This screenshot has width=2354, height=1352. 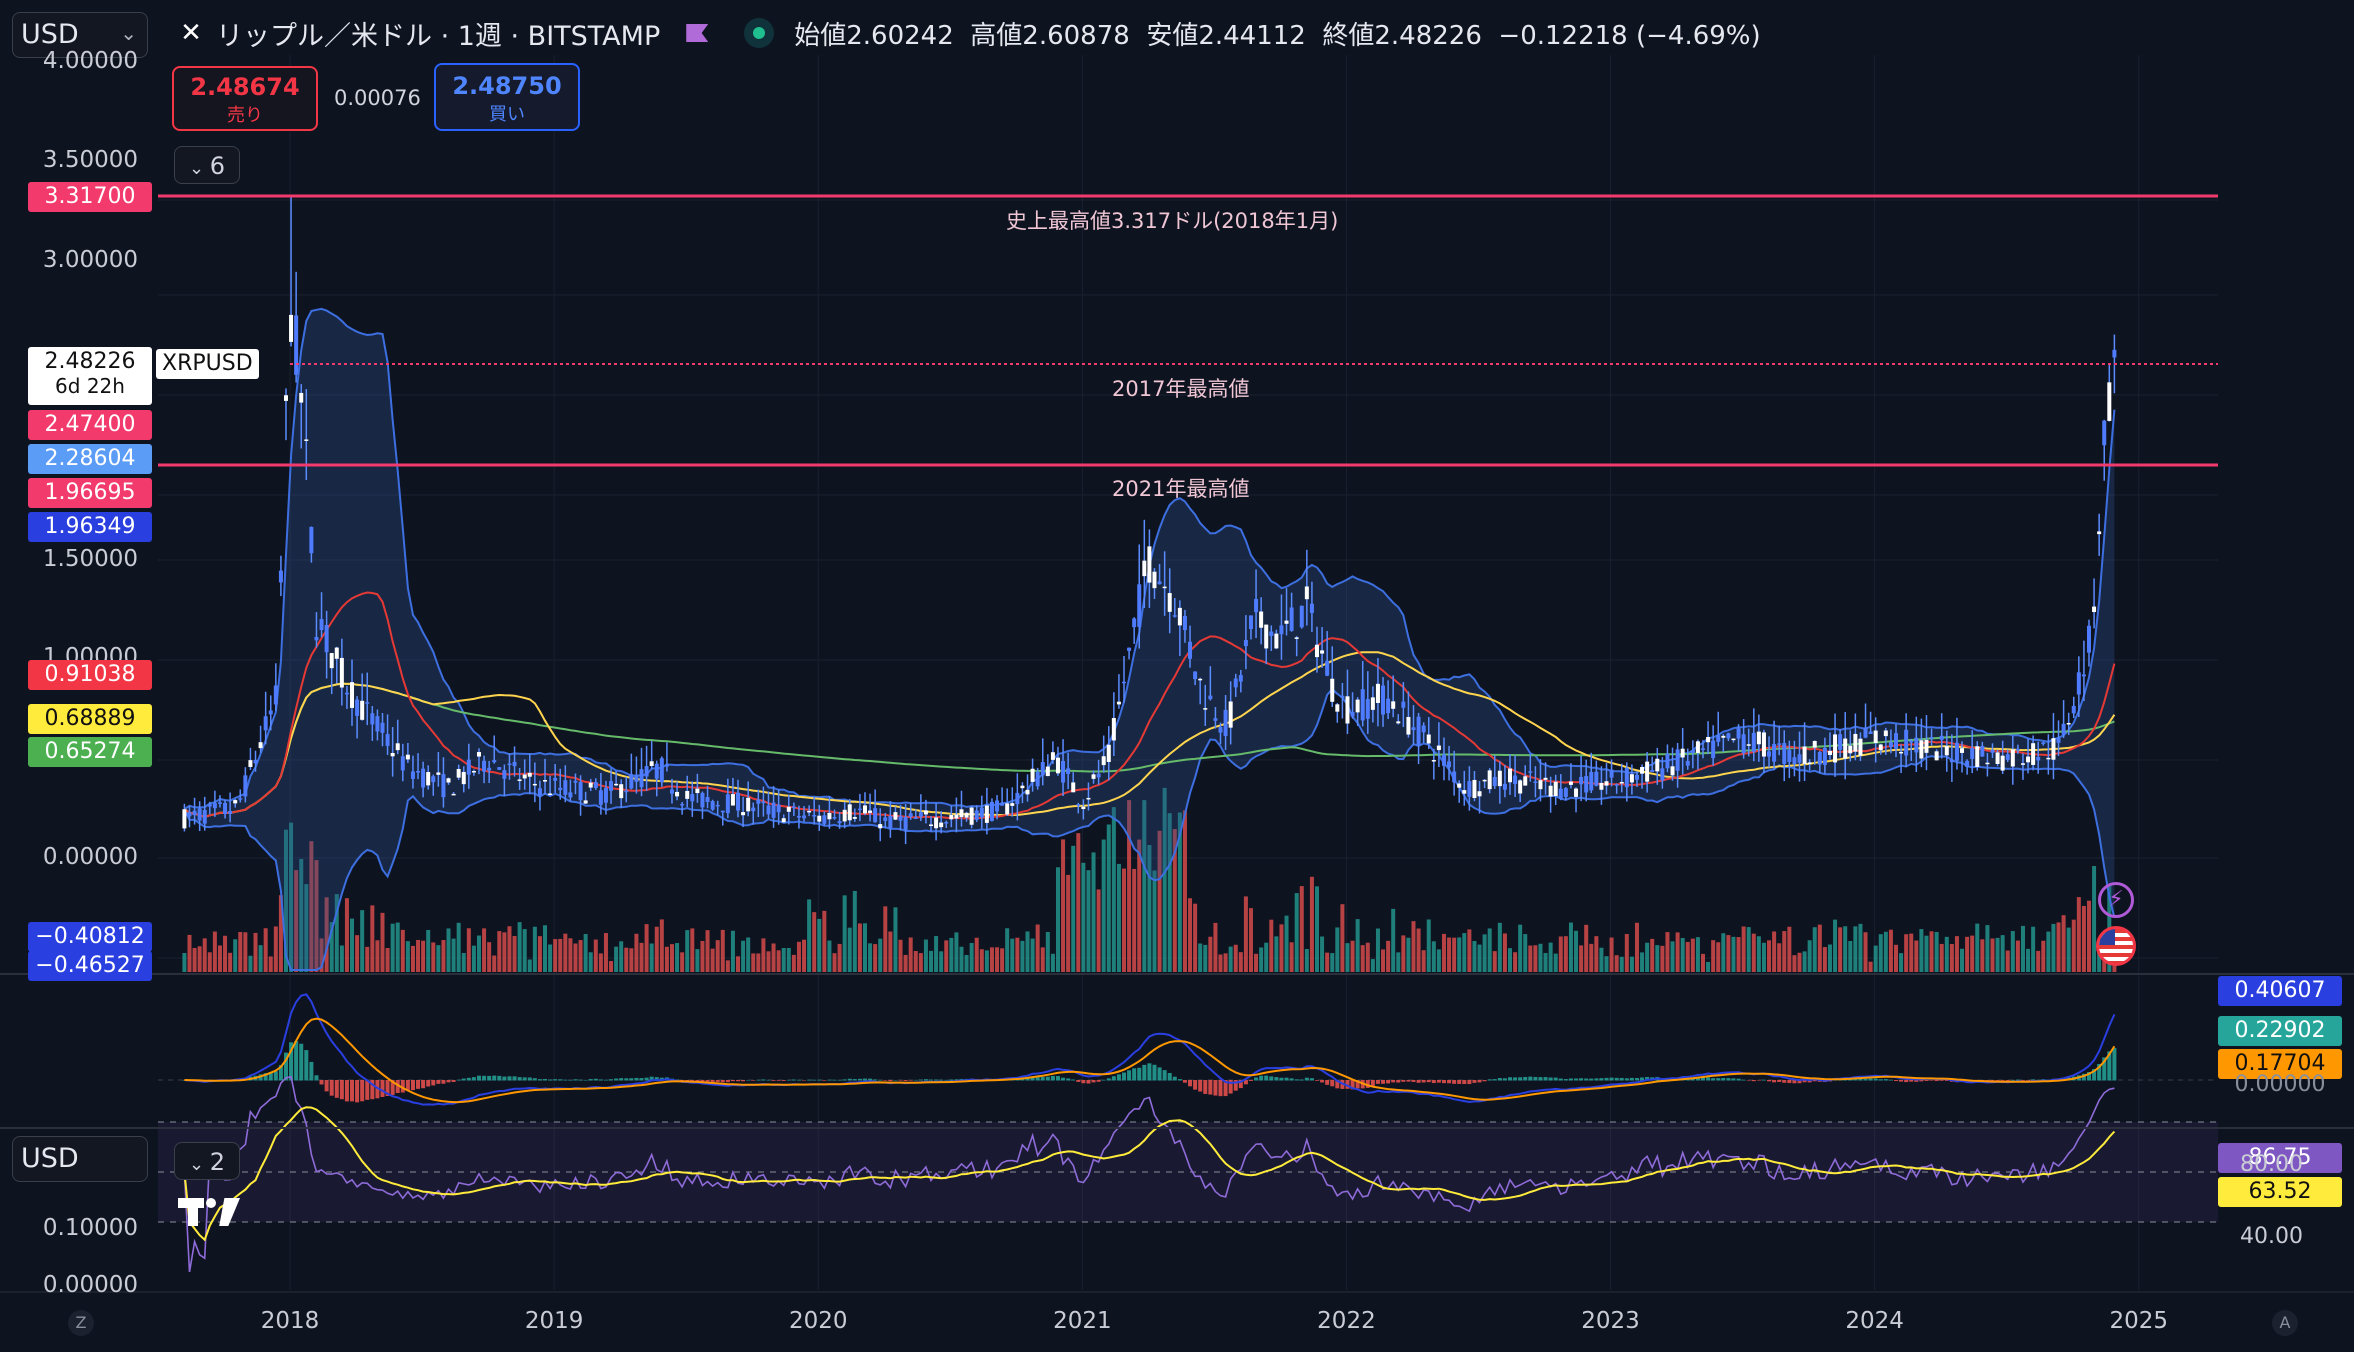 I want to click on lightning-event-icon: ⚡, so click(x=2116, y=900).